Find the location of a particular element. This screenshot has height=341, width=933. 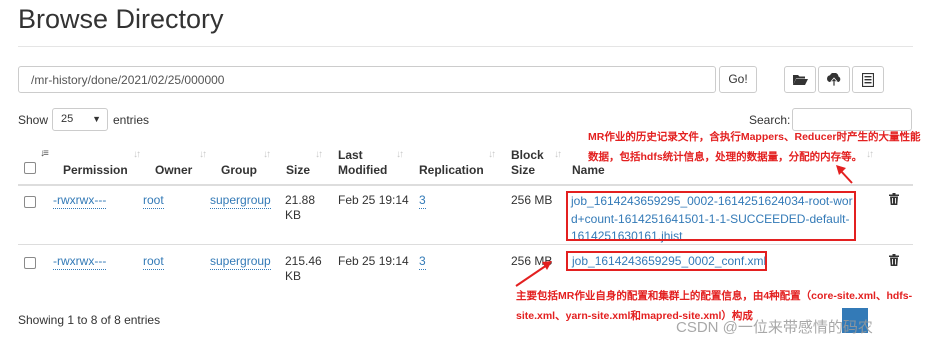

watermark: CSDN @一位来带感情的码农 is located at coordinates (774, 327).